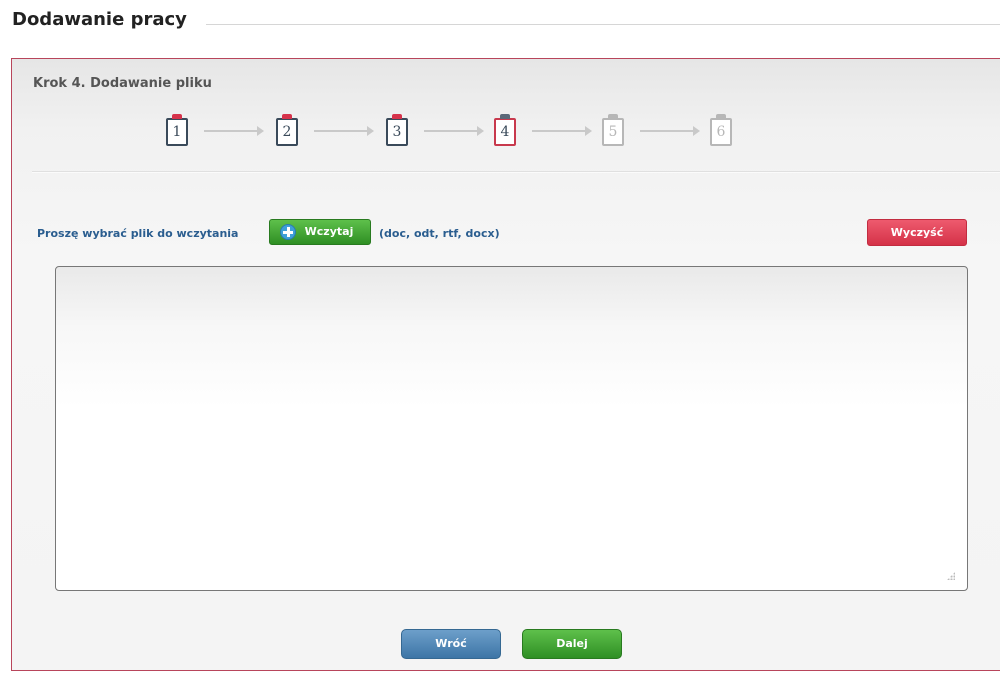  I want to click on step-number: 1, so click(177, 132).